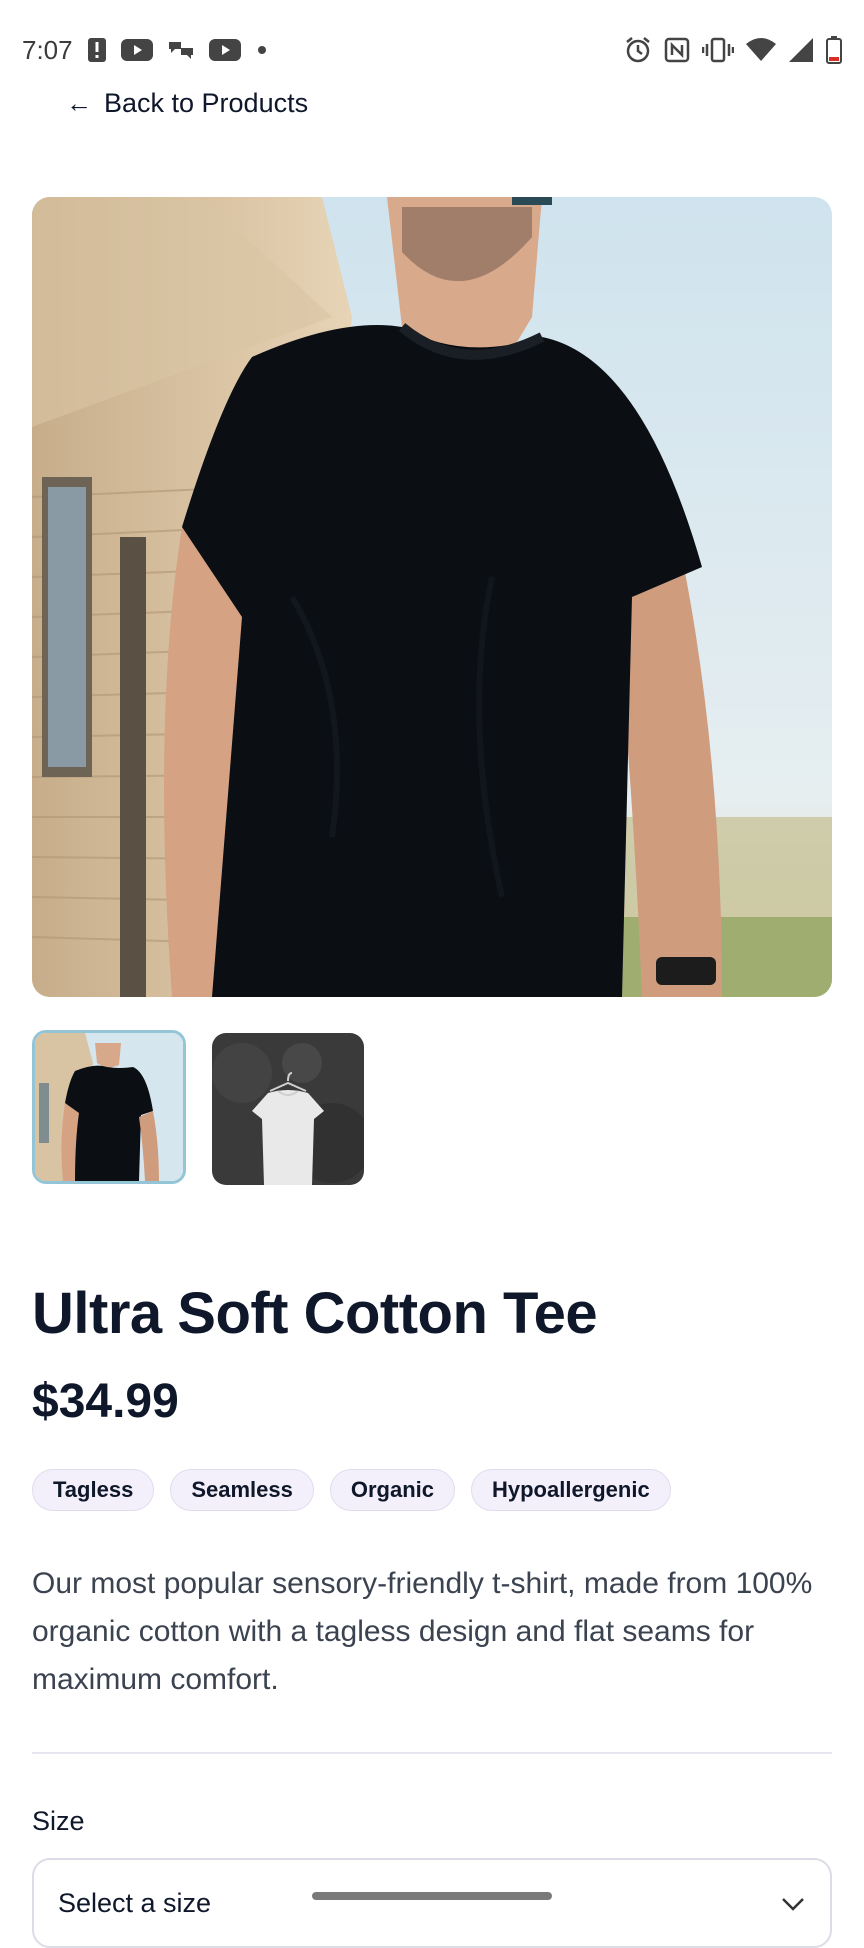 The image size is (864, 1948). Describe the element at coordinates (638, 50) in the screenshot. I see `alarm-icon` at that location.